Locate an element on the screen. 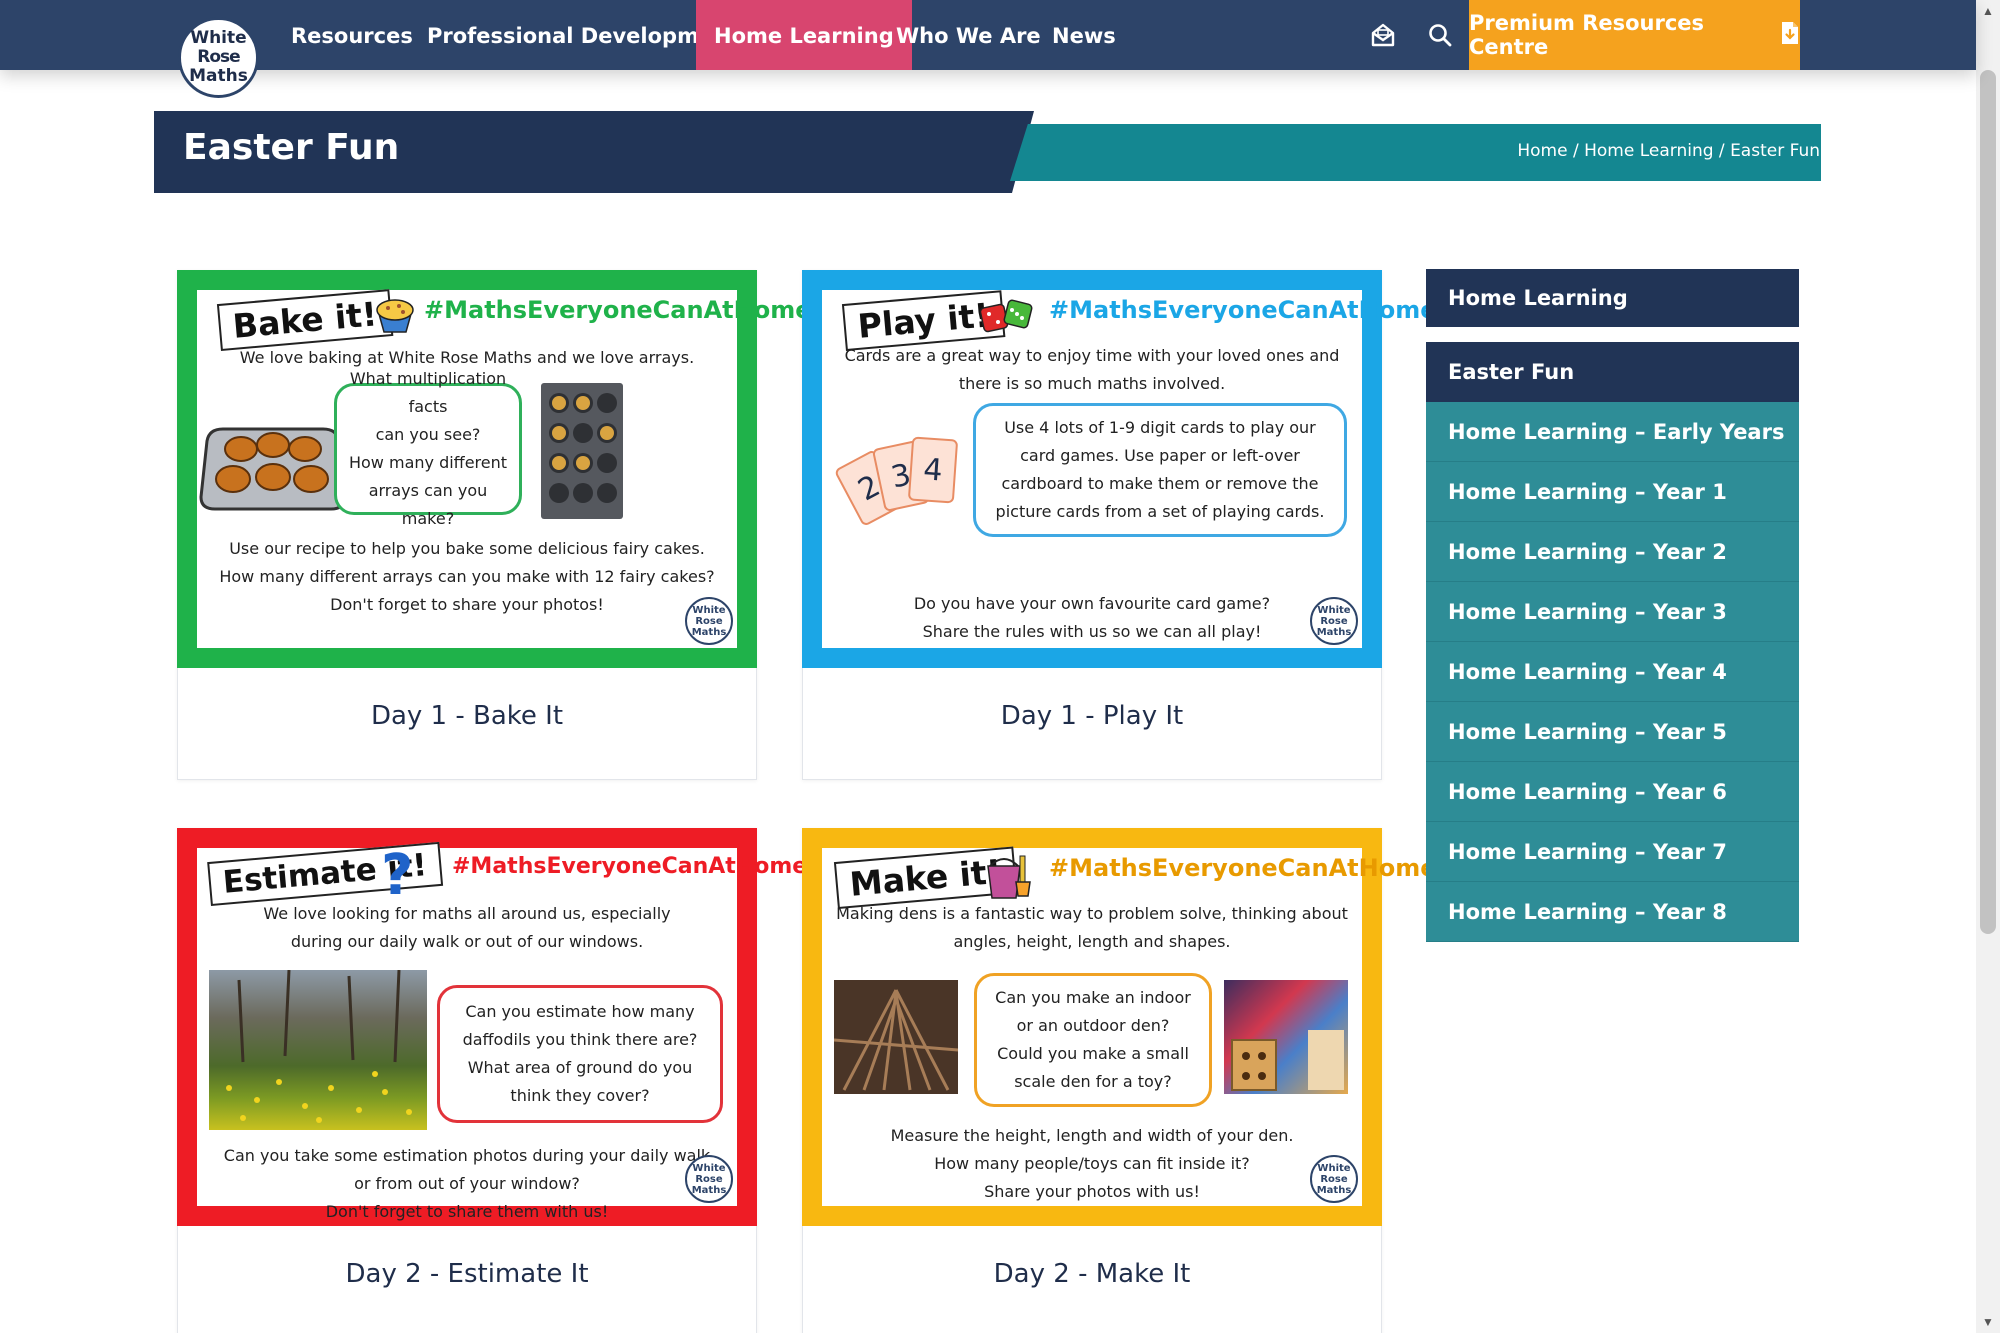 Image resolution: width=2000 pixels, height=1333 pixels. card-caption: Day 2 - Make It is located at coordinates (1092, 1274).